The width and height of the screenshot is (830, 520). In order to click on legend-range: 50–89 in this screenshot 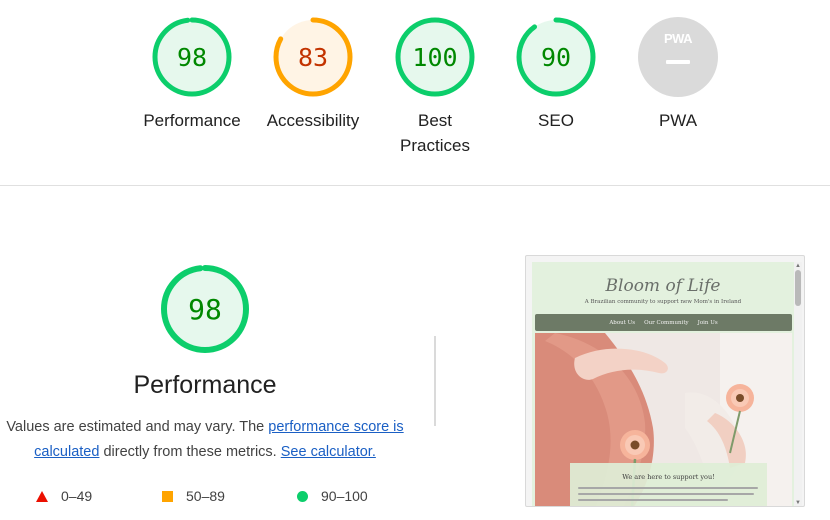, I will do `click(205, 496)`.